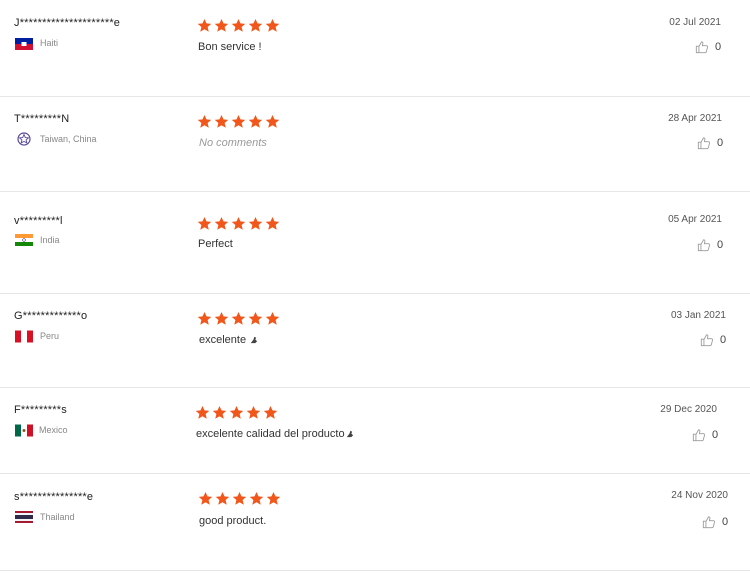 This screenshot has height=574, width=750. I want to click on review-date: 03 Jan 2021, so click(698, 315).